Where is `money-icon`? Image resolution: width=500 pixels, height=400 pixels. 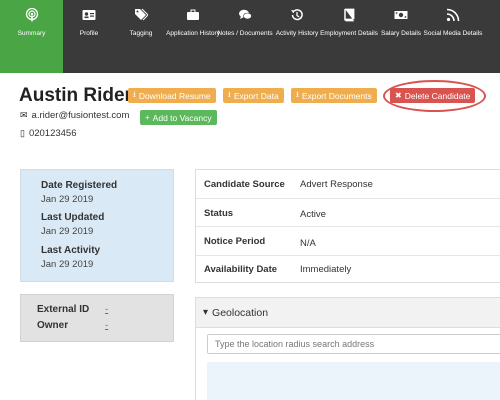 money-icon is located at coordinates (401, 15).